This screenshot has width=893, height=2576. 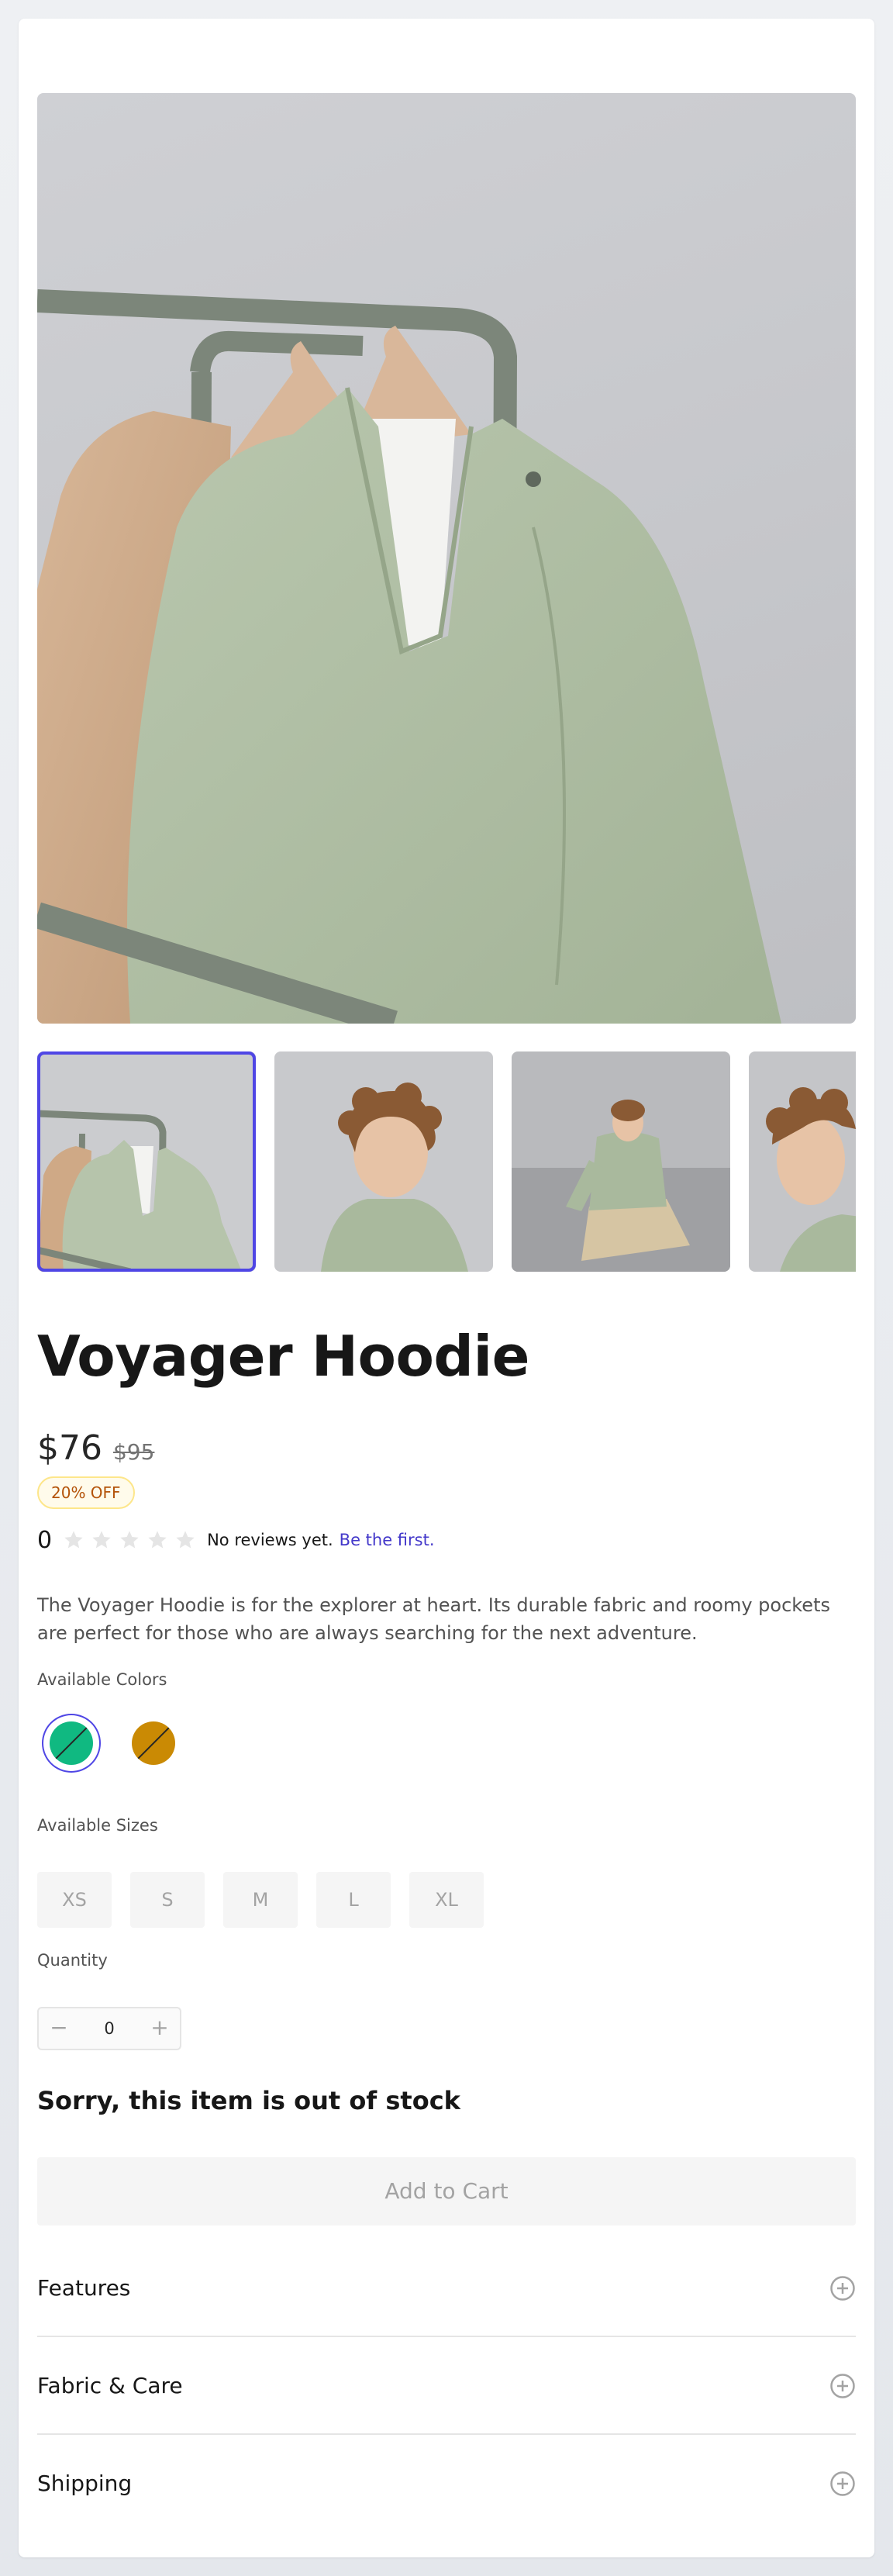 What do you see at coordinates (387, 1540) in the screenshot?
I see `write-review-link: Be the first.` at bounding box center [387, 1540].